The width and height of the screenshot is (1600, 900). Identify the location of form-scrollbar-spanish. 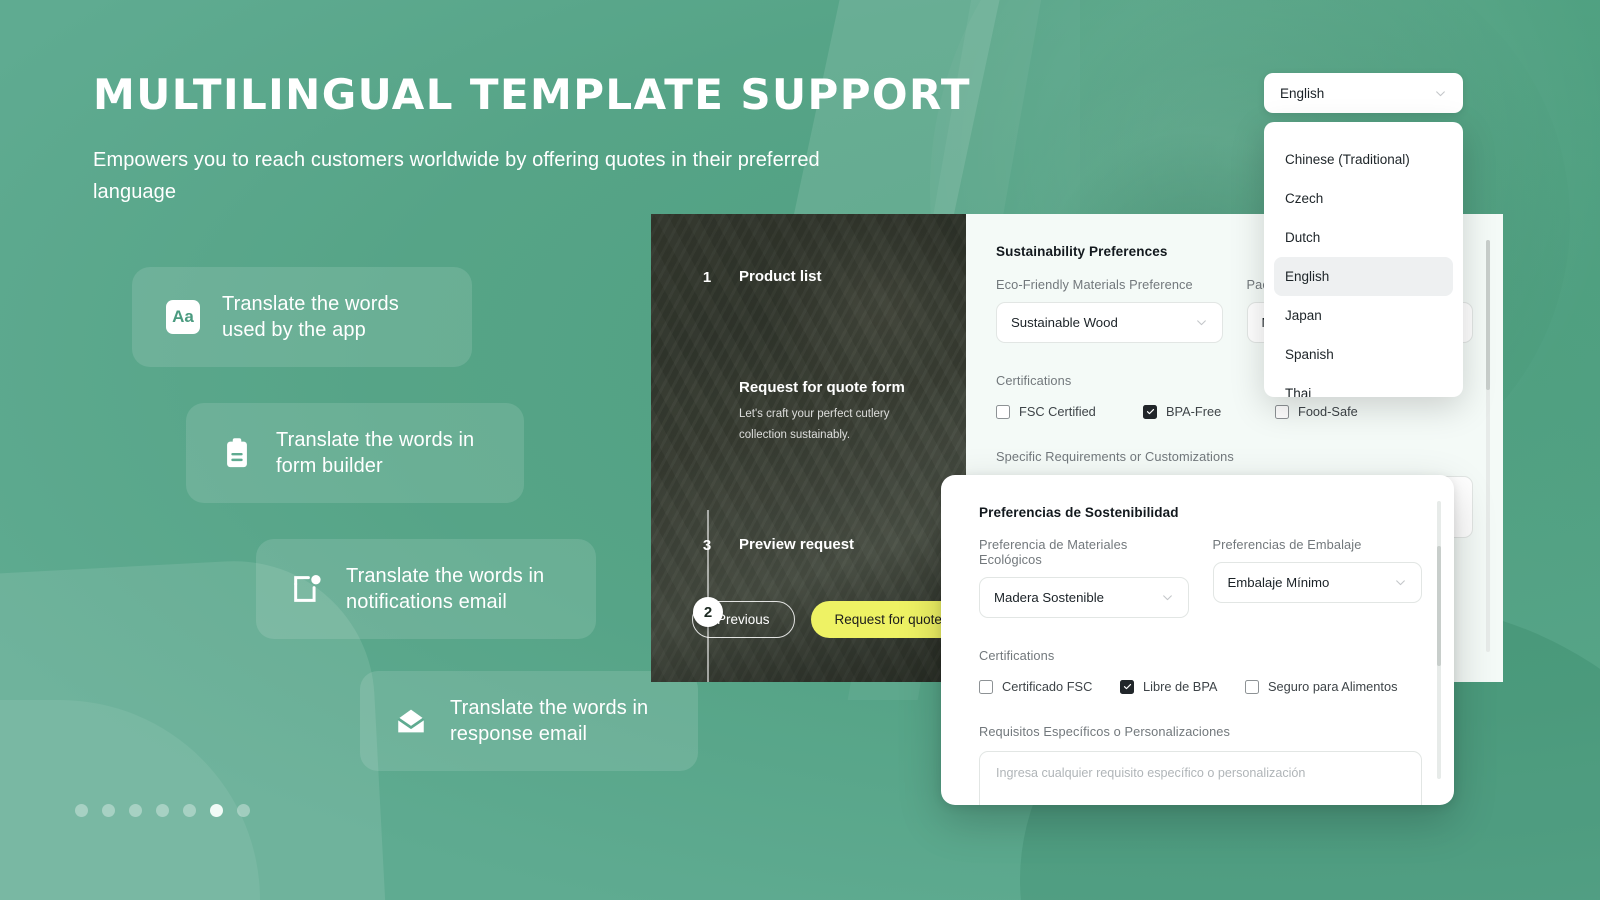
(1439, 640).